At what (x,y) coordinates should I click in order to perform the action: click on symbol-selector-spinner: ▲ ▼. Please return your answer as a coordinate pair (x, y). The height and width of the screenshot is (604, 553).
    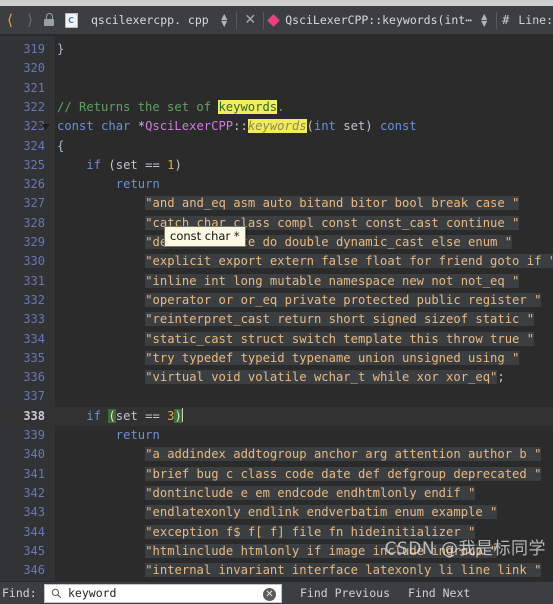
    Looking at the image, I should click on (484, 20).